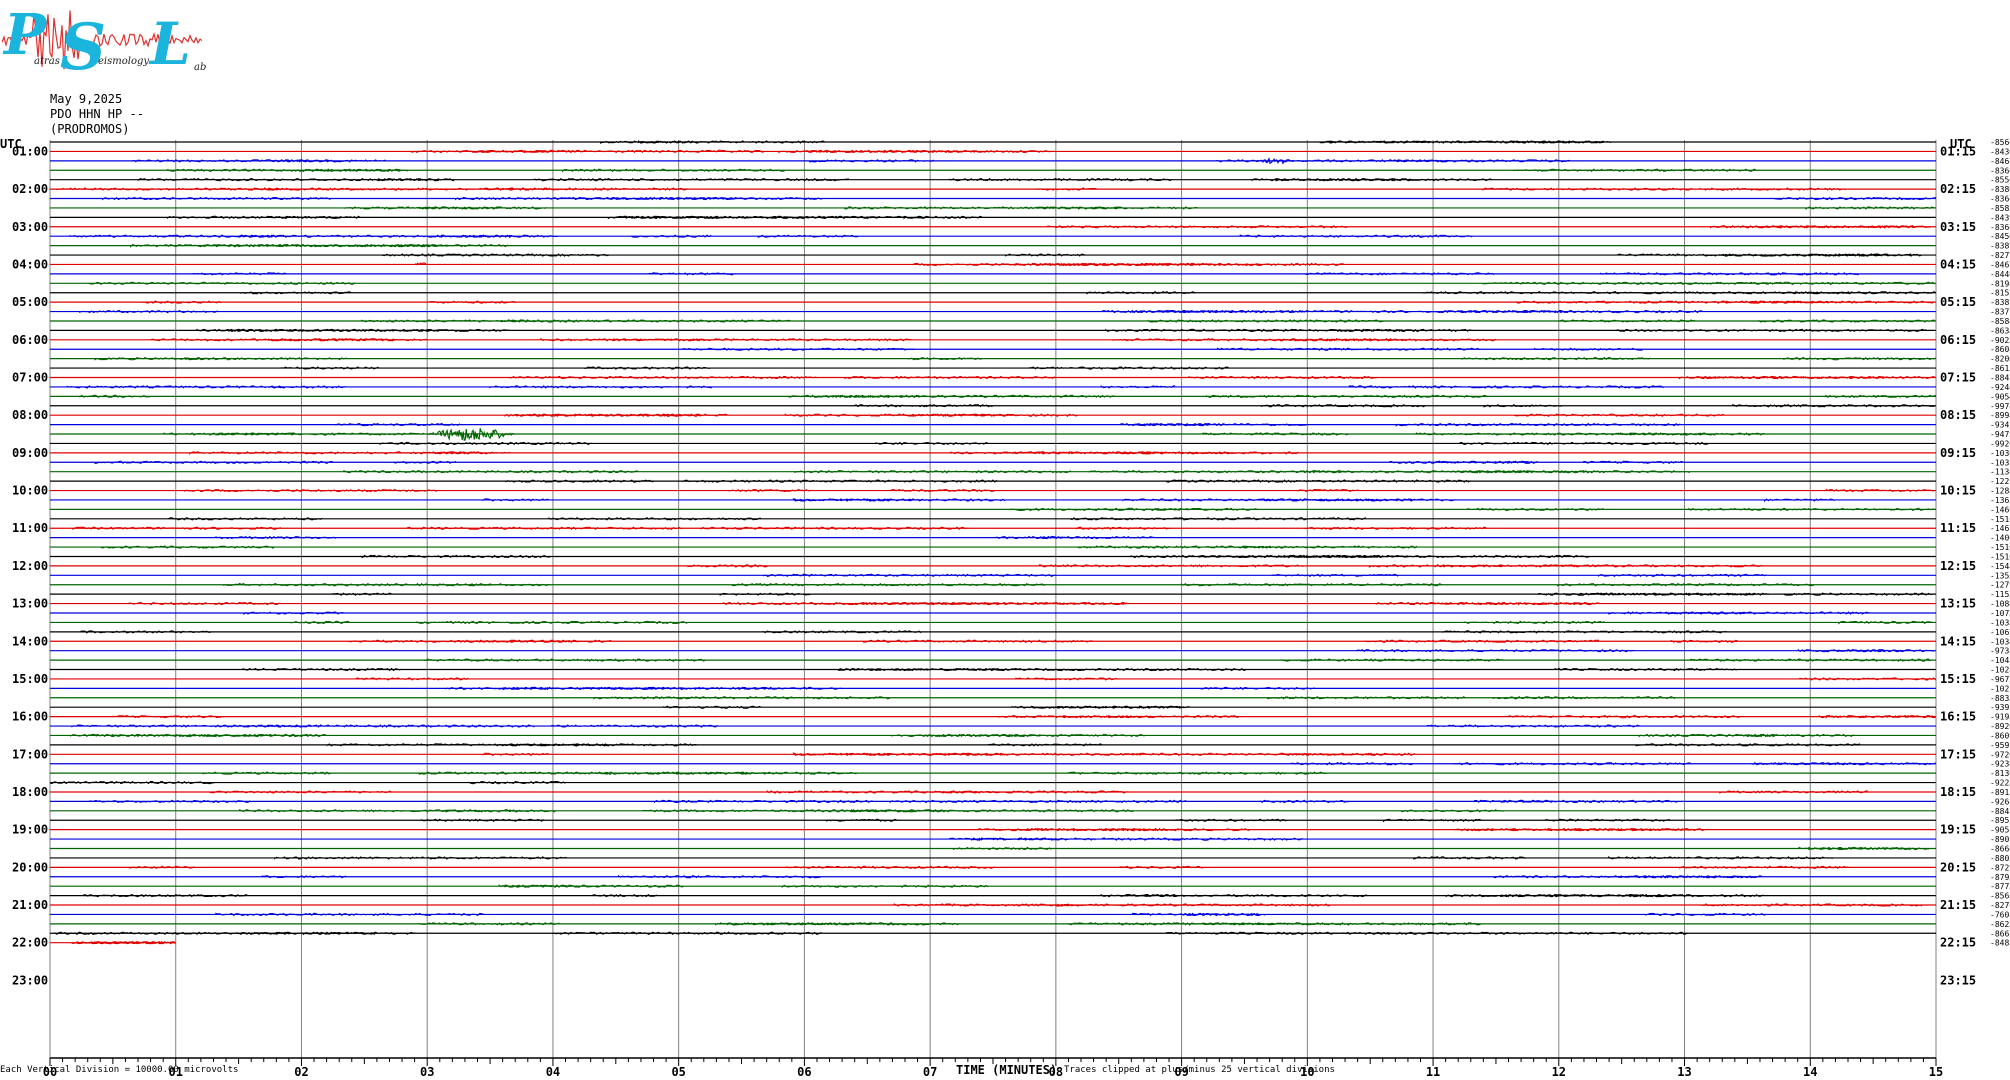 The height and width of the screenshot is (1080, 2010). I want to click on trace-offset-label: -9023, so click(2000, 340).